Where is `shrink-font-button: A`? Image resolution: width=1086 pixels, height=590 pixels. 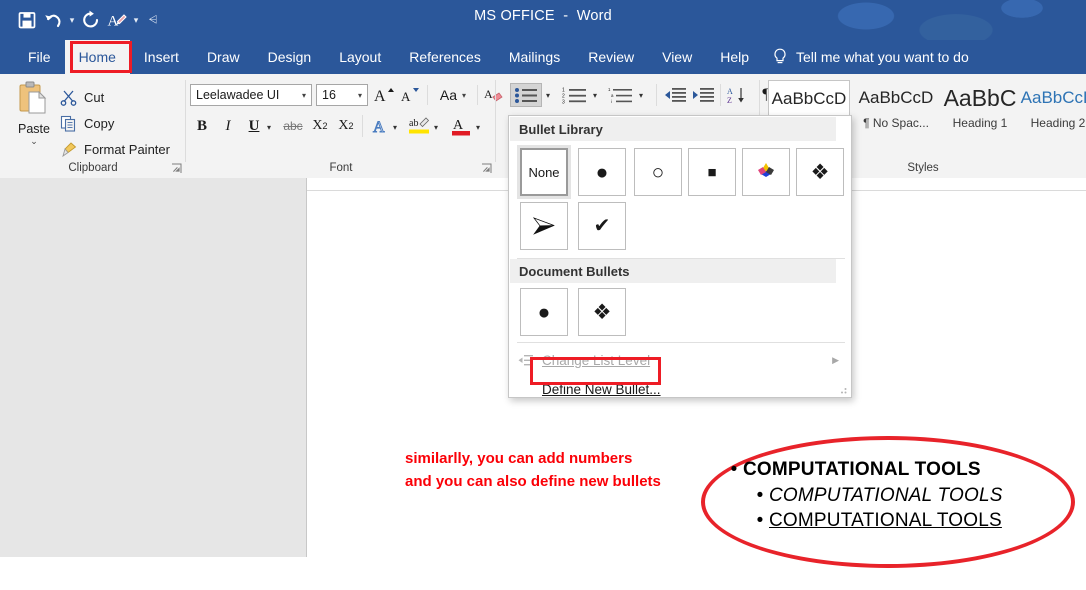
shrink-font-button: A is located at coordinates (410, 95).